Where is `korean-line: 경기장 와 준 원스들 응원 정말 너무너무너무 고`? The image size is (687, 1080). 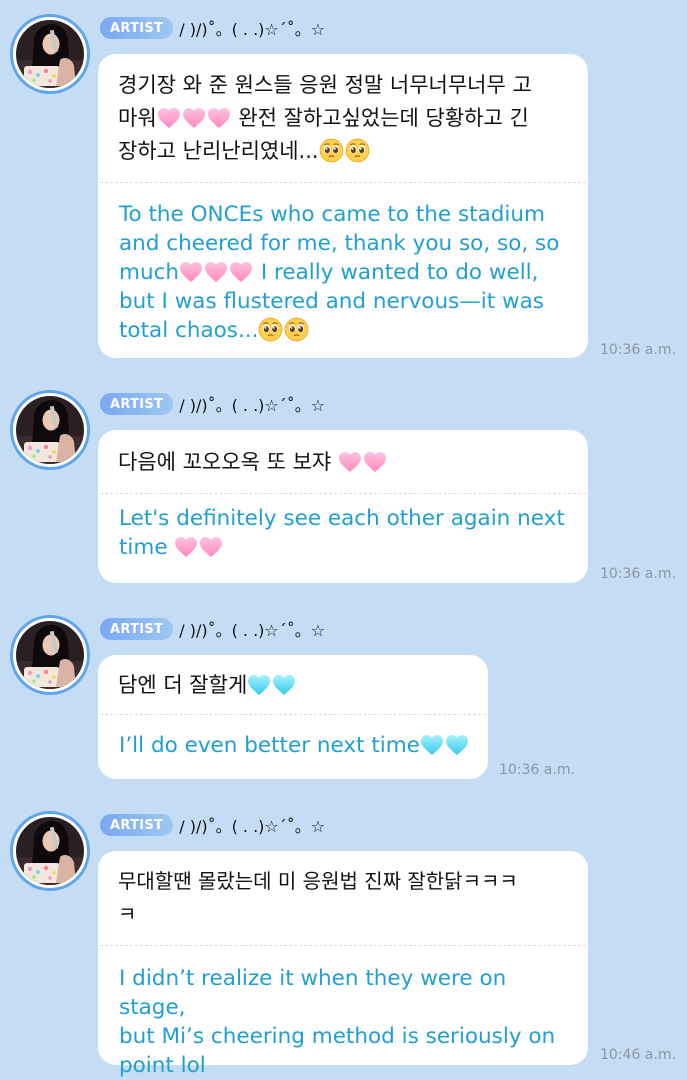
korean-line: 경기장 와 준 원스들 응원 정말 너무너무너무 고 is located at coordinates (325, 85).